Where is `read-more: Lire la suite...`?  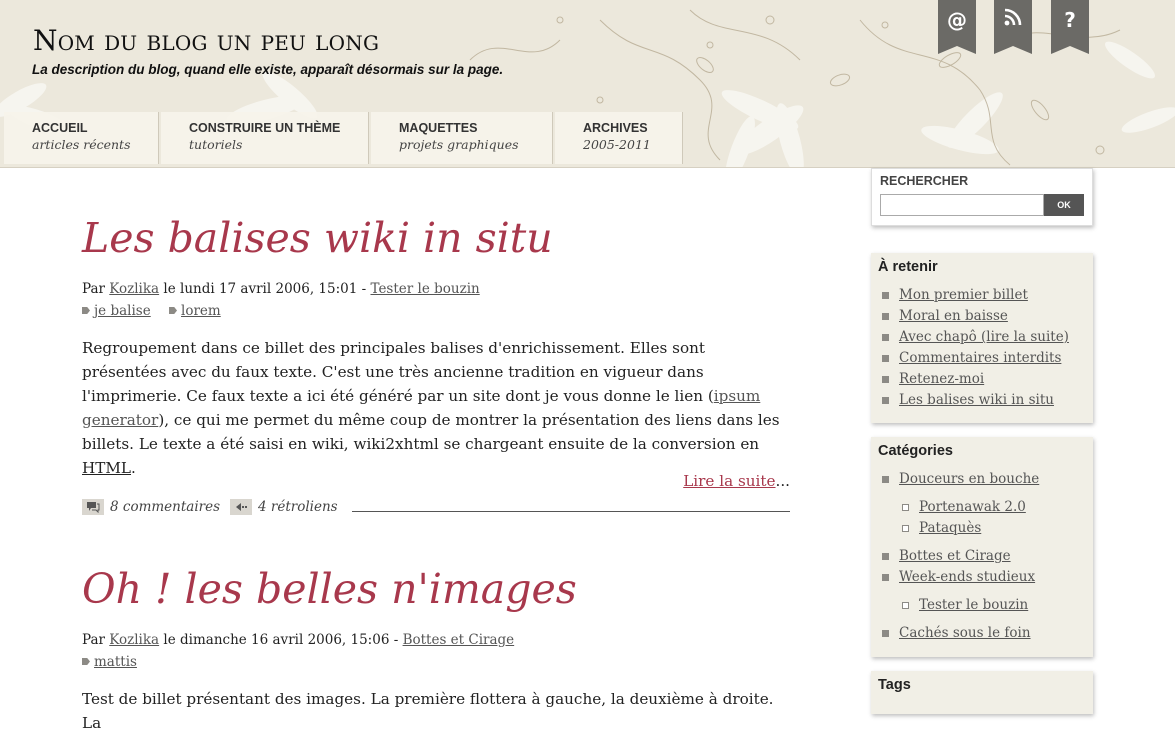
read-more: Lire la suite... is located at coordinates (736, 481).